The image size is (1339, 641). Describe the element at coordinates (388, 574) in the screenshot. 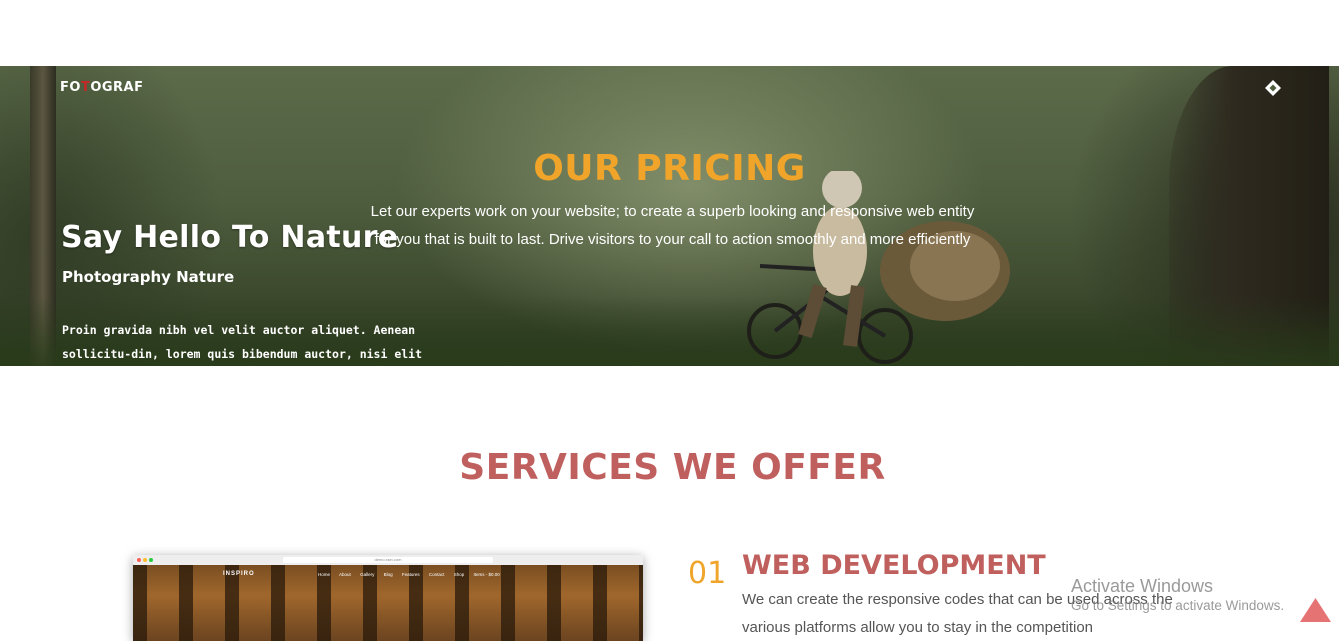

I see `preview-nav-item: Blog` at that location.